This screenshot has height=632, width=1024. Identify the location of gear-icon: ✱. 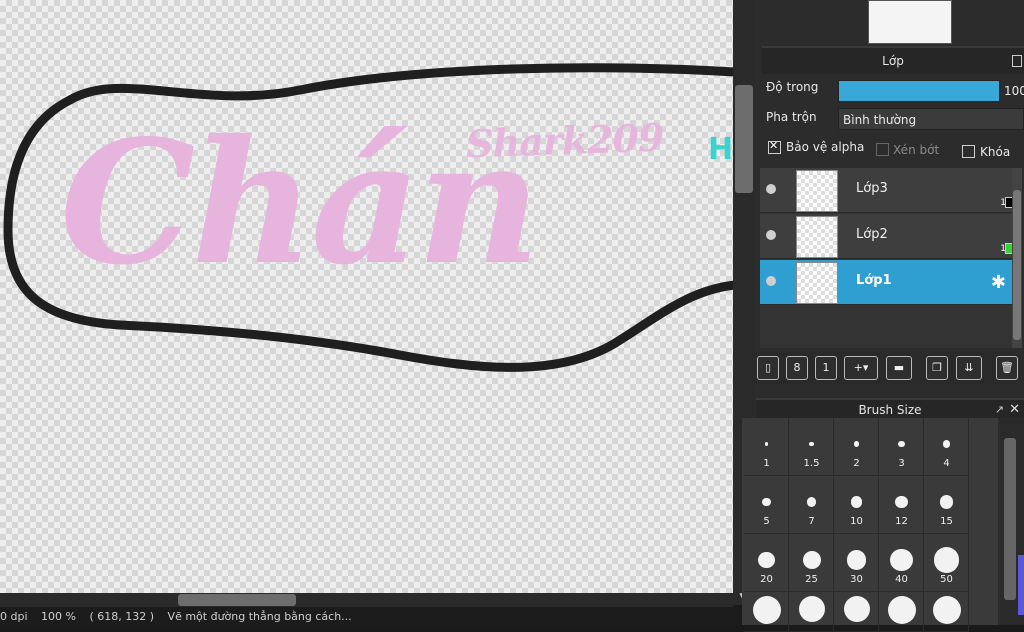
(998, 282).